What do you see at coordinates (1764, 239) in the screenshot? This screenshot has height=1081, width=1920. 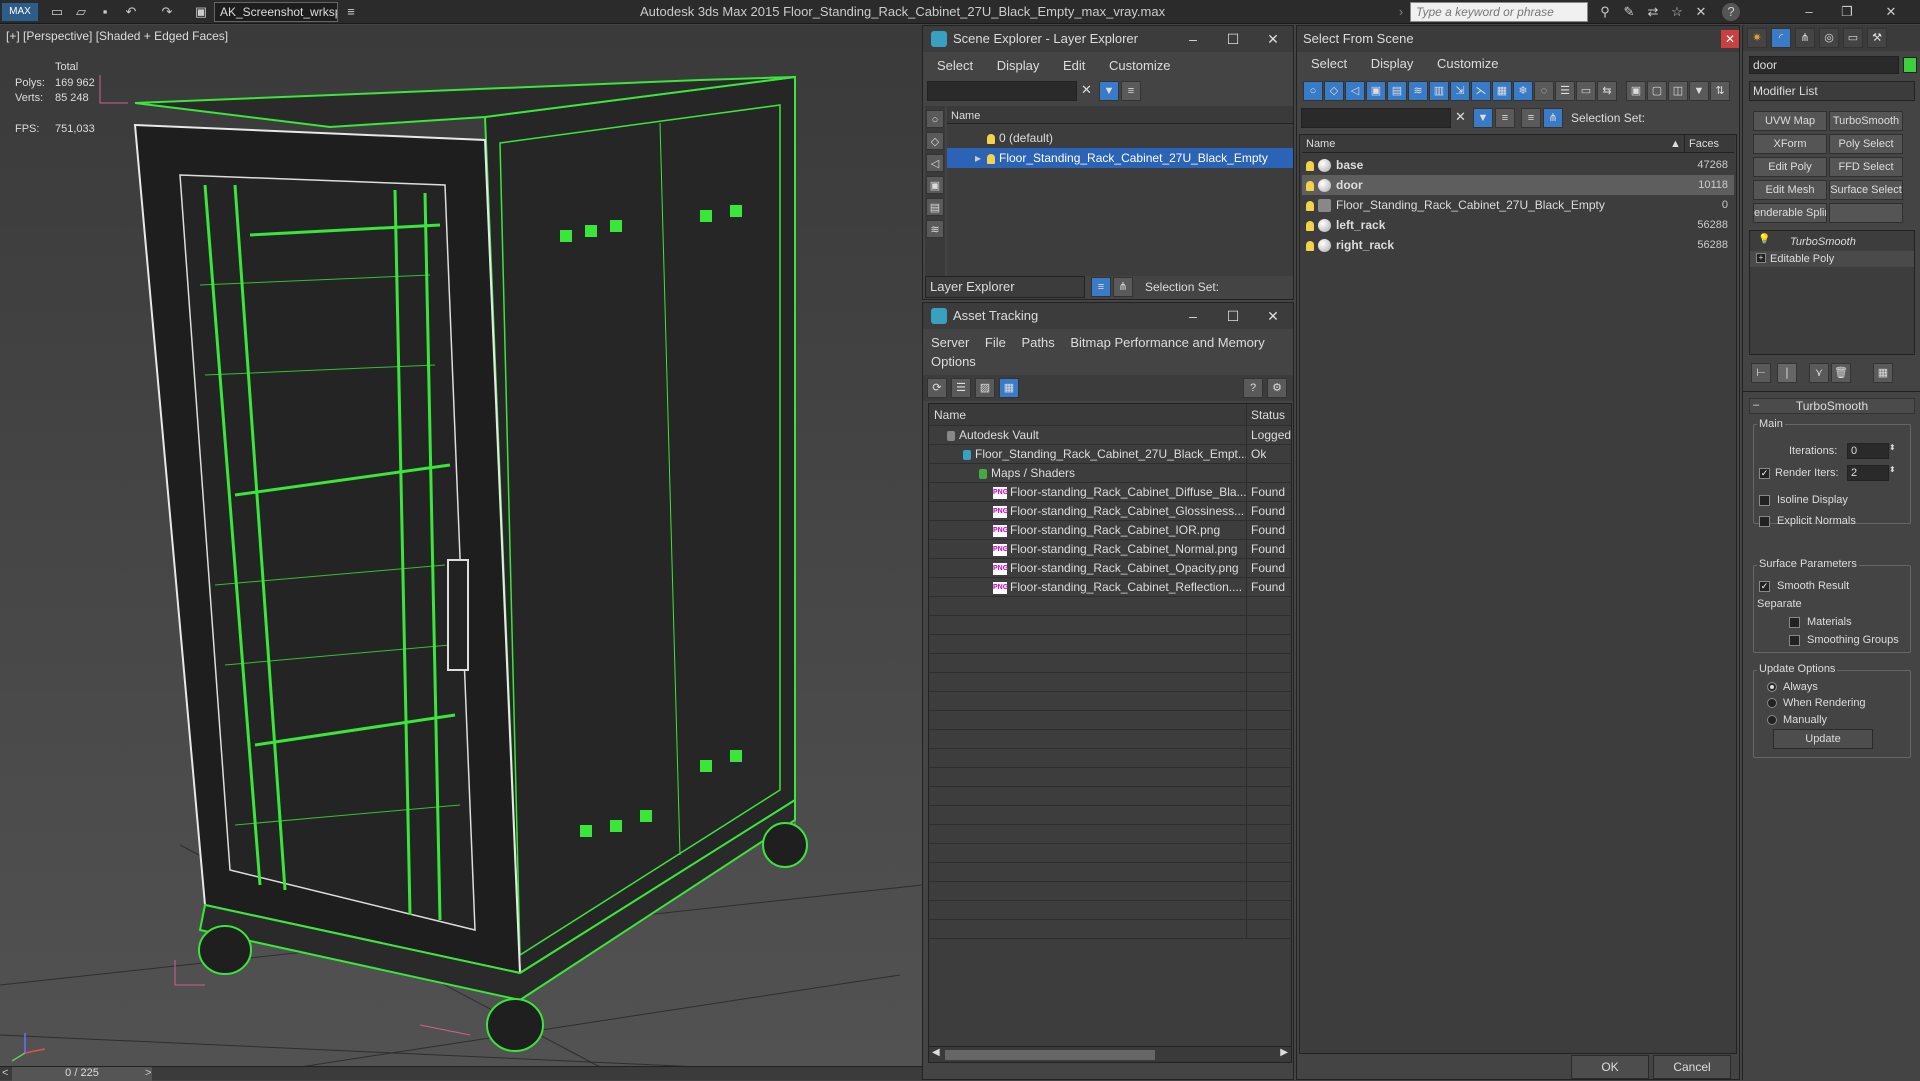 I see `light-bulb-icon: 💡` at bounding box center [1764, 239].